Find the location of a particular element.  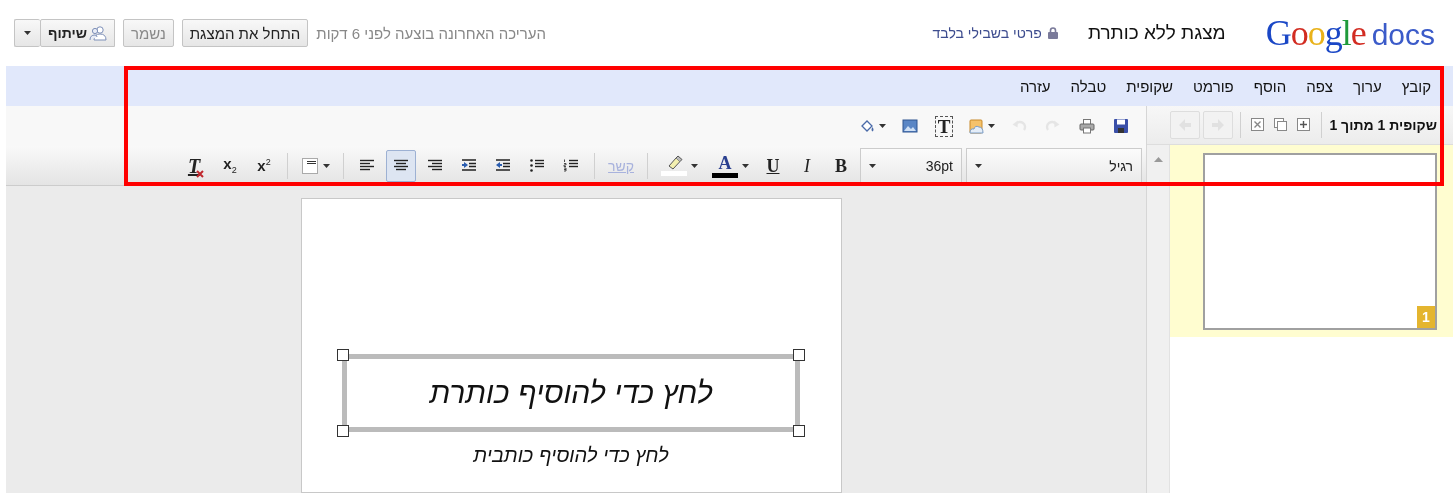

font-select: רגיל is located at coordinates (1054, 165).